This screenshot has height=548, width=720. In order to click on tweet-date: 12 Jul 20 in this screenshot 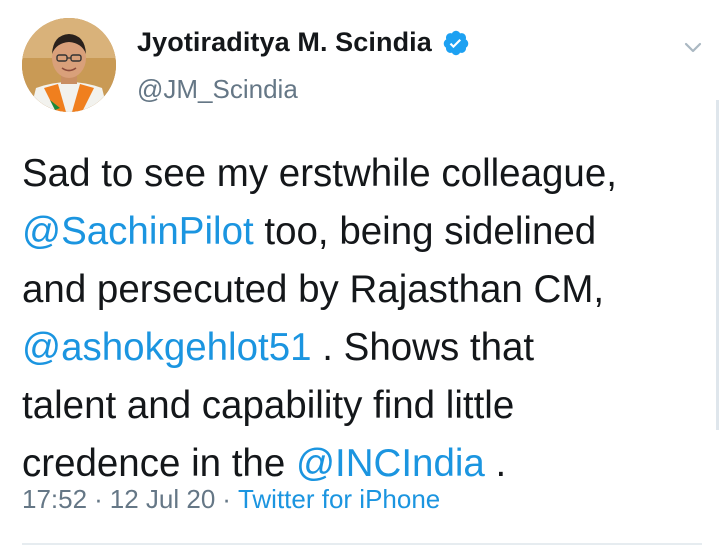, I will do `click(163, 499)`.